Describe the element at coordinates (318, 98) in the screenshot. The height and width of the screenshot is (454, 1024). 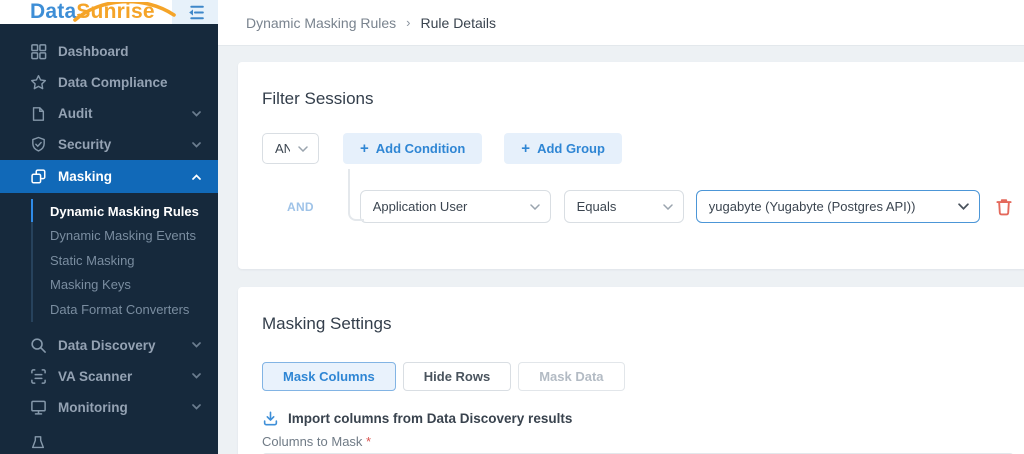
I see `filter-sessions-title: Filter Sessions` at that location.